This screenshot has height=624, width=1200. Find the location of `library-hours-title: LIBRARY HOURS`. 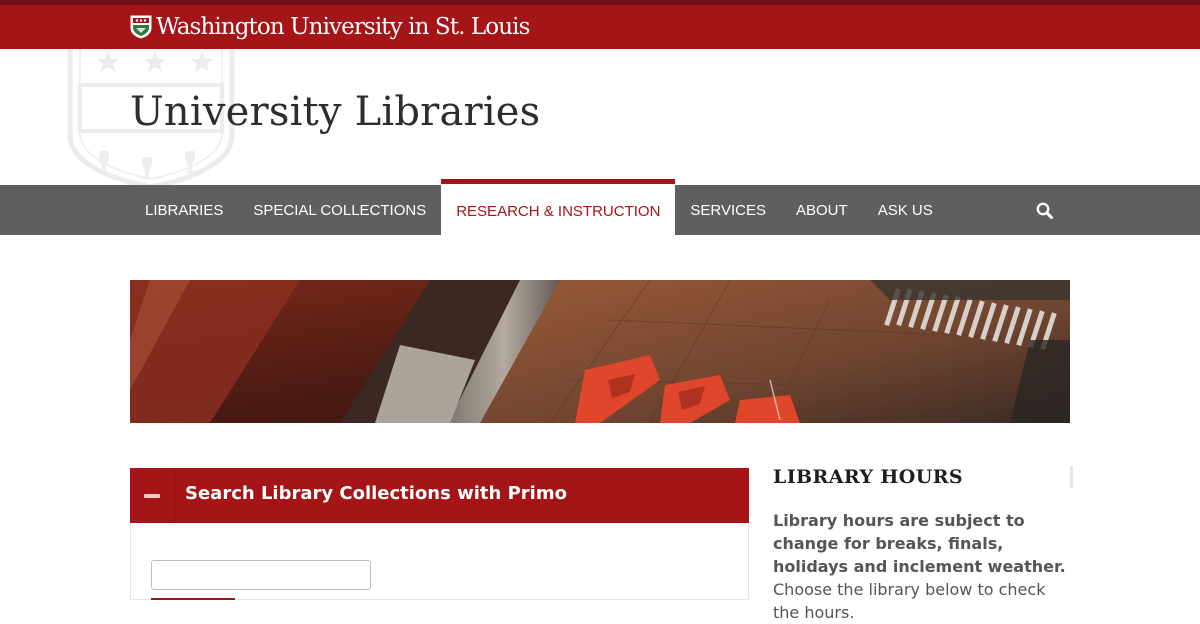

library-hours-title: LIBRARY HOURS is located at coordinates (868, 477).